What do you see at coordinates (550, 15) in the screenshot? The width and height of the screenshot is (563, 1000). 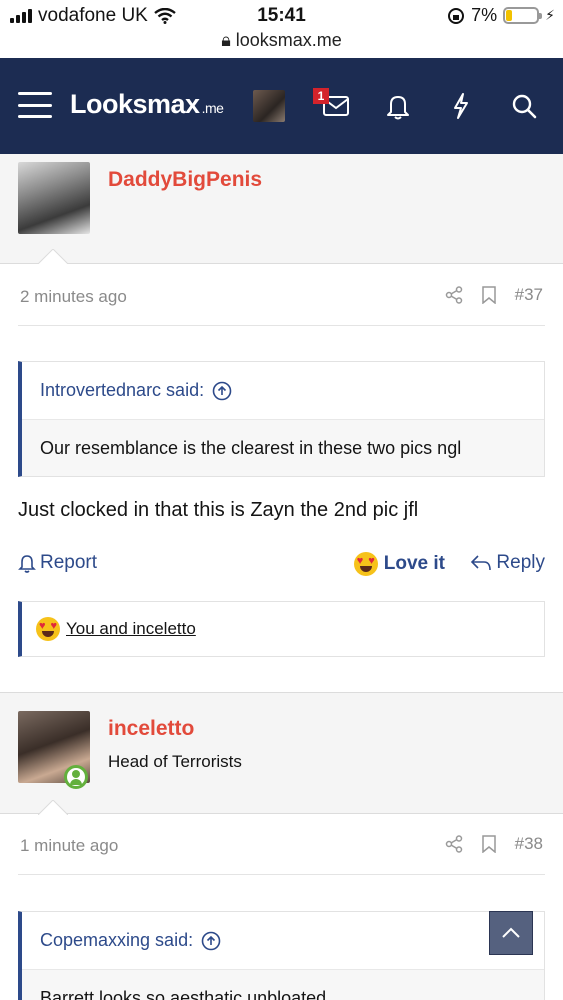 I see `charging-icon: ⚡︎` at bounding box center [550, 15].